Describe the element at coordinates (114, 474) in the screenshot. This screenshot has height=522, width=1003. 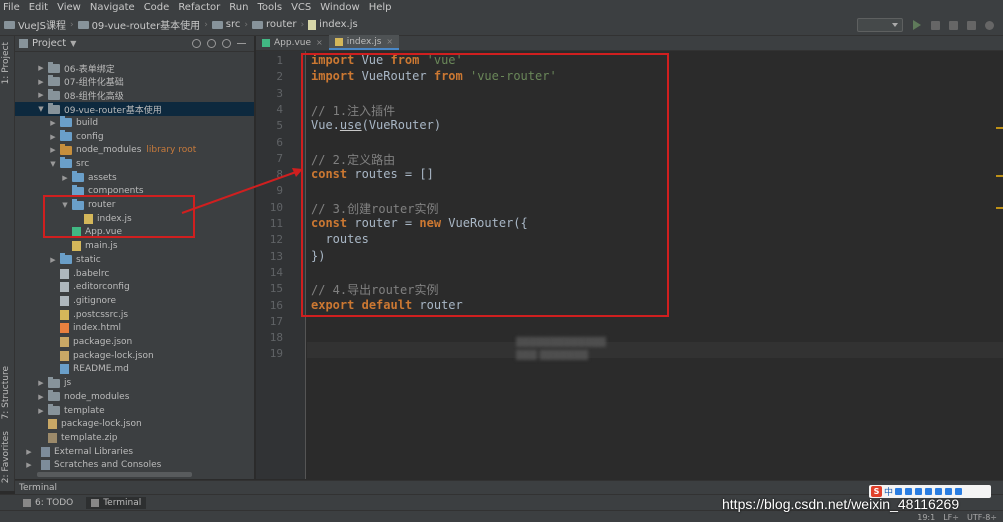
I see `project-horizontal-scrollbar` at that location.